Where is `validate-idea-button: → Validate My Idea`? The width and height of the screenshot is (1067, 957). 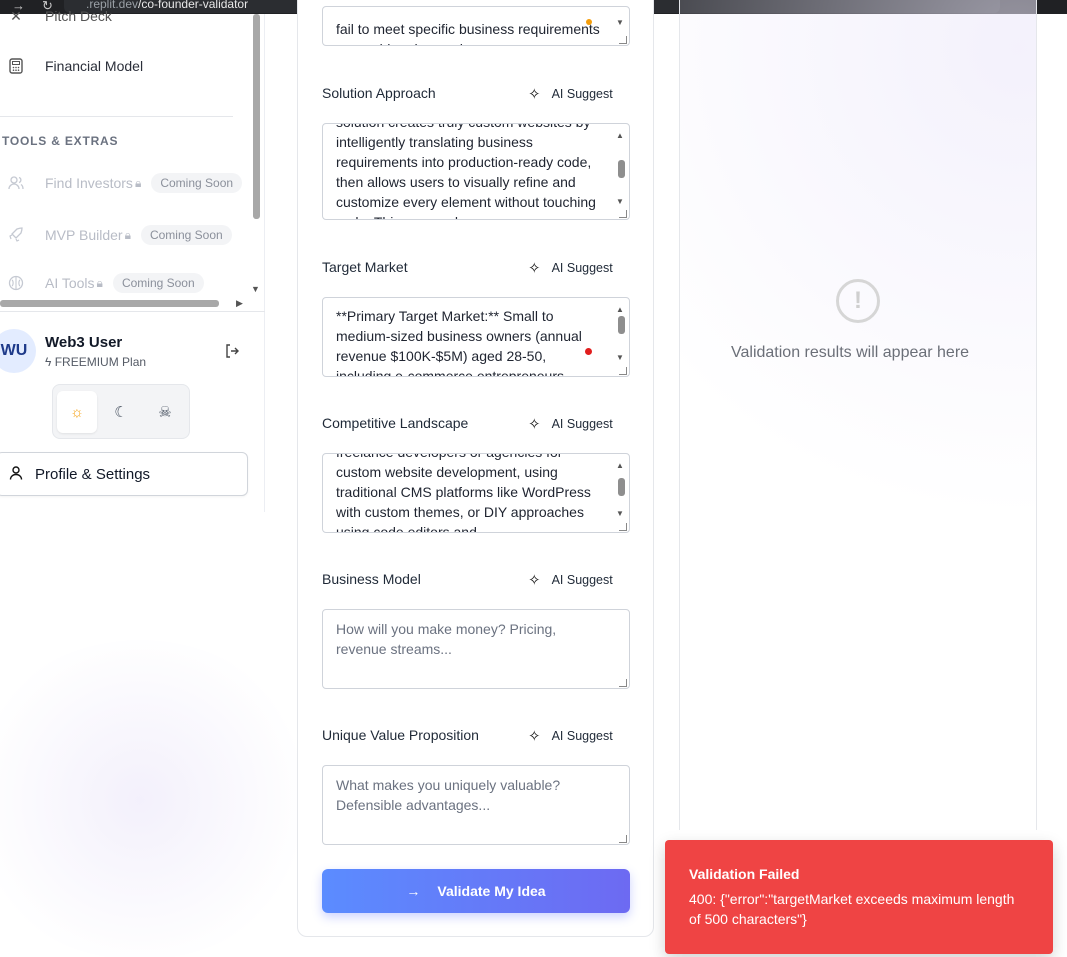 validate-idea-button: → Validate My Idea is located at coordinates (476, 891).